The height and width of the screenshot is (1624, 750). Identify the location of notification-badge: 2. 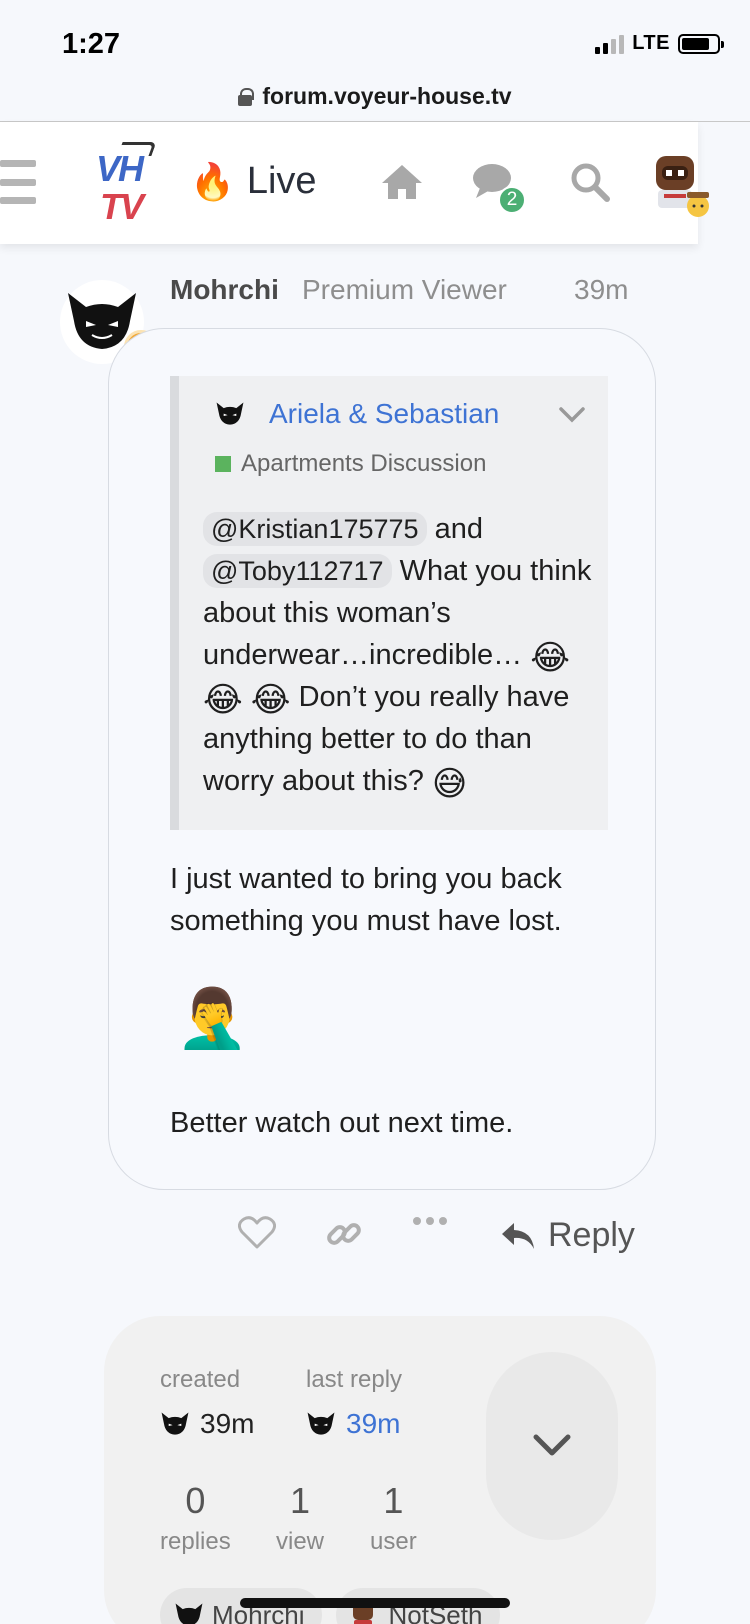
(512, 200).